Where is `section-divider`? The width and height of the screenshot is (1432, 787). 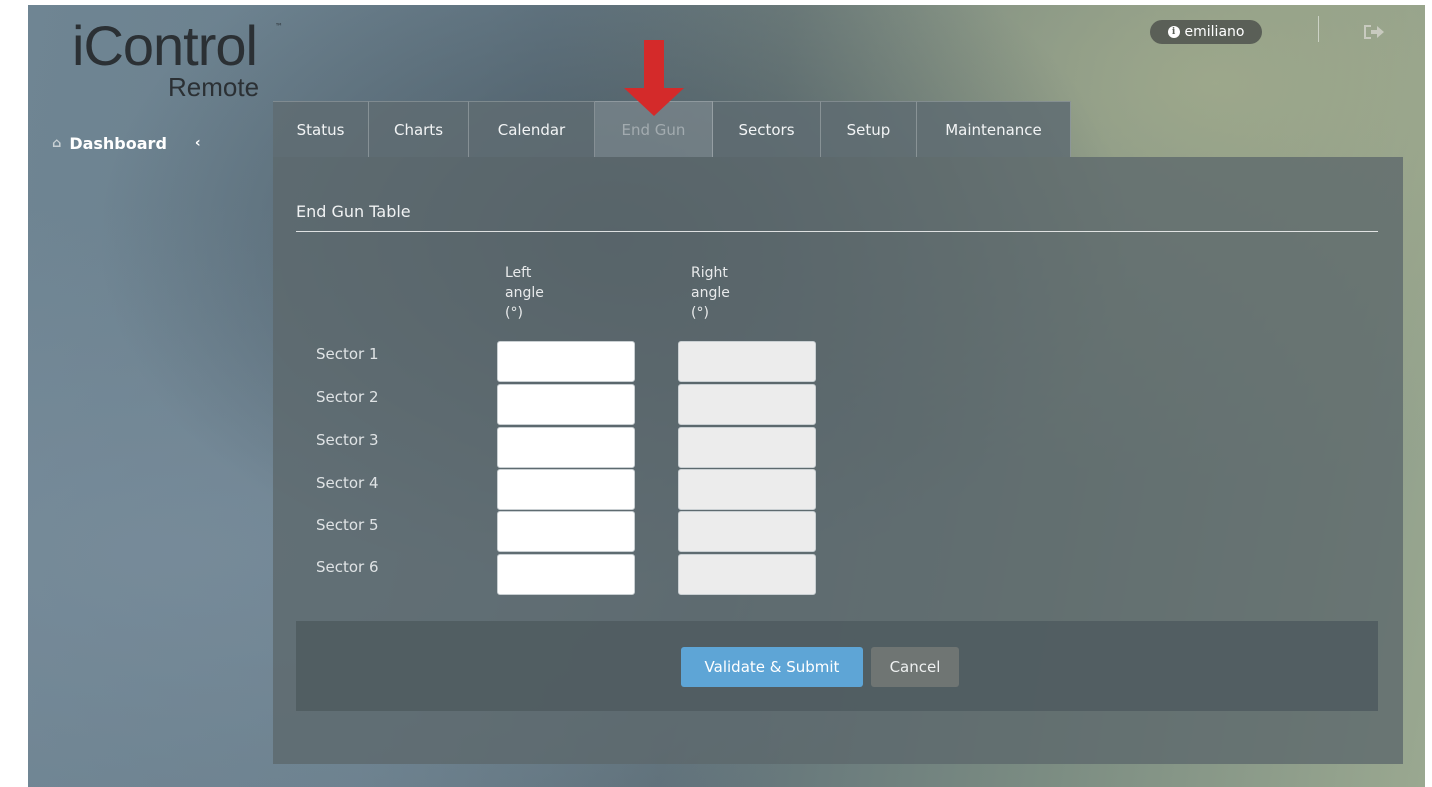
section-divider is located at coordinates (837, 231).